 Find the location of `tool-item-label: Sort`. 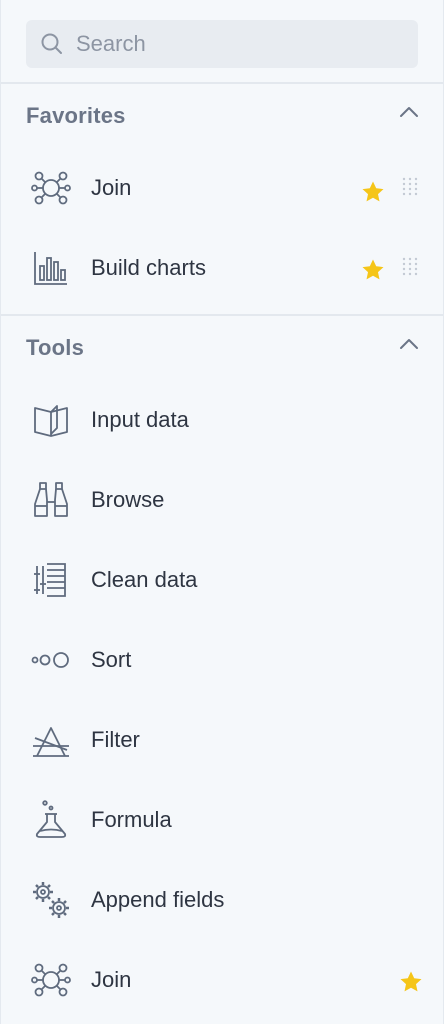

tool-item-label: Sort is located at coordinates (111, 659).